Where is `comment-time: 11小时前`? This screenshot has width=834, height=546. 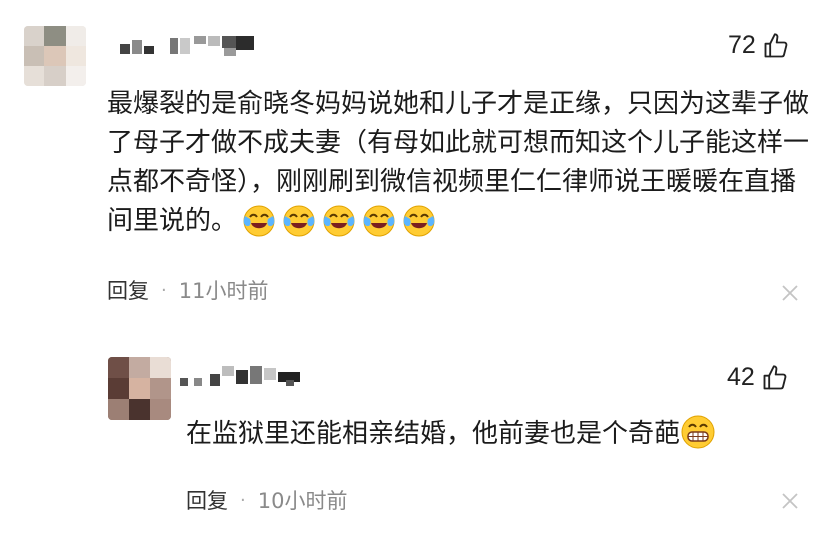 comment-time: 11小时前 is located at coordinates (223, 291).